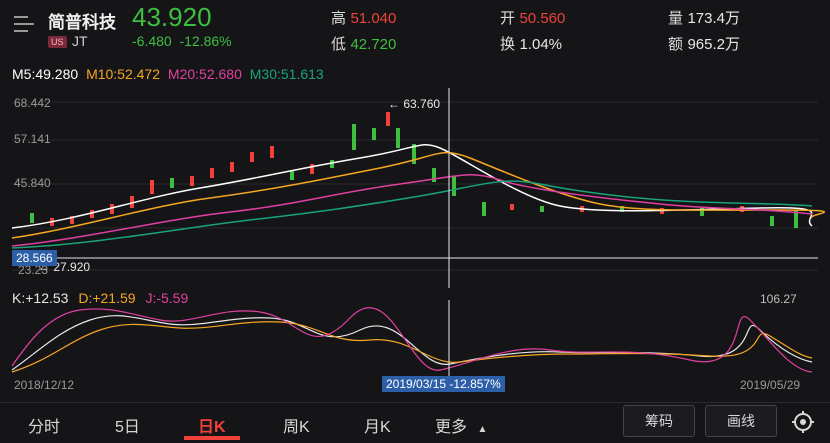 The height and width of the screenshot is (443, 830). What do you see at coordinates (714, 44) in the screenshot?
I see `amount-value: 965.2万` at bounding box center [714, 44].